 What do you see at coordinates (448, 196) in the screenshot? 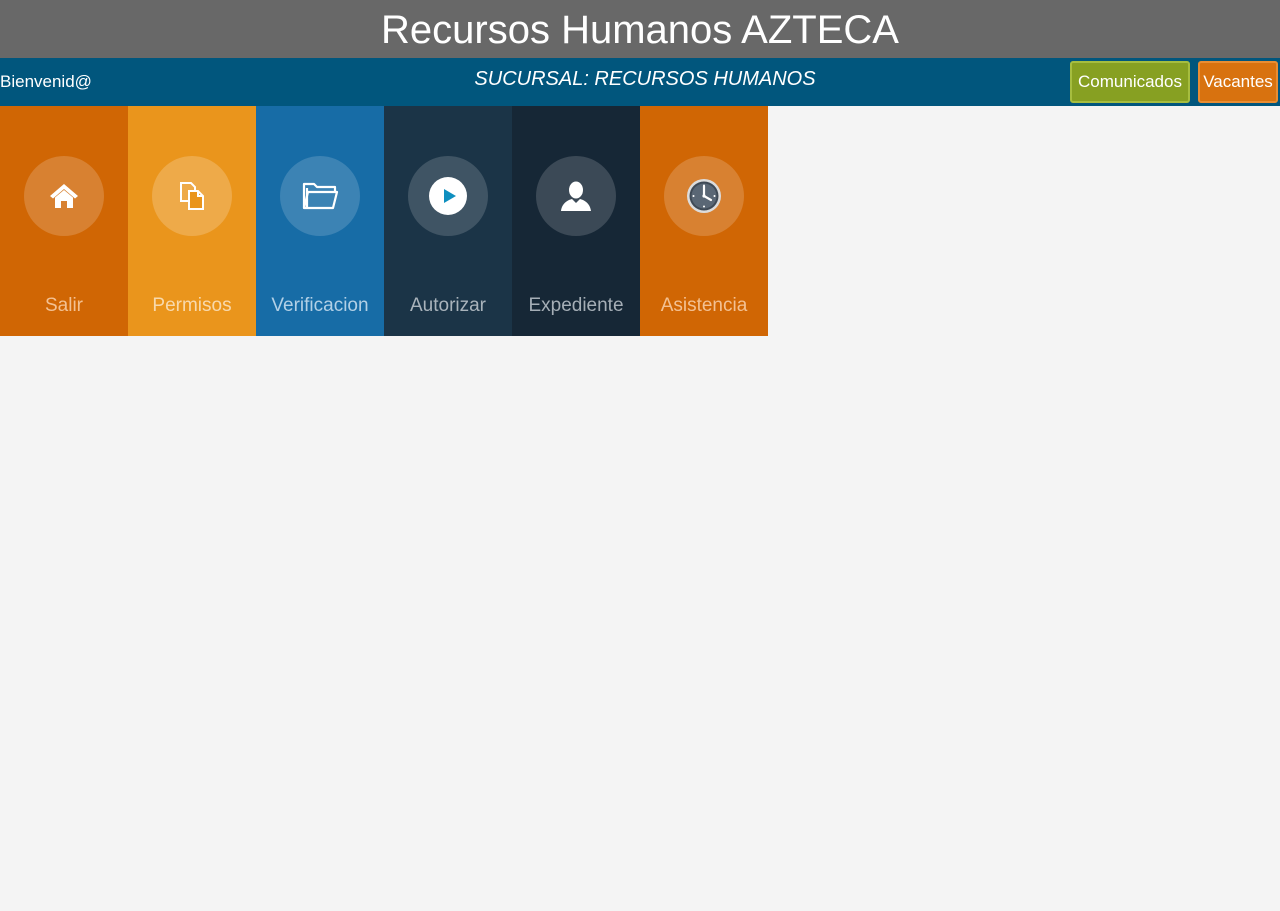
I see `play-icon` at bounding box center [448, 196].